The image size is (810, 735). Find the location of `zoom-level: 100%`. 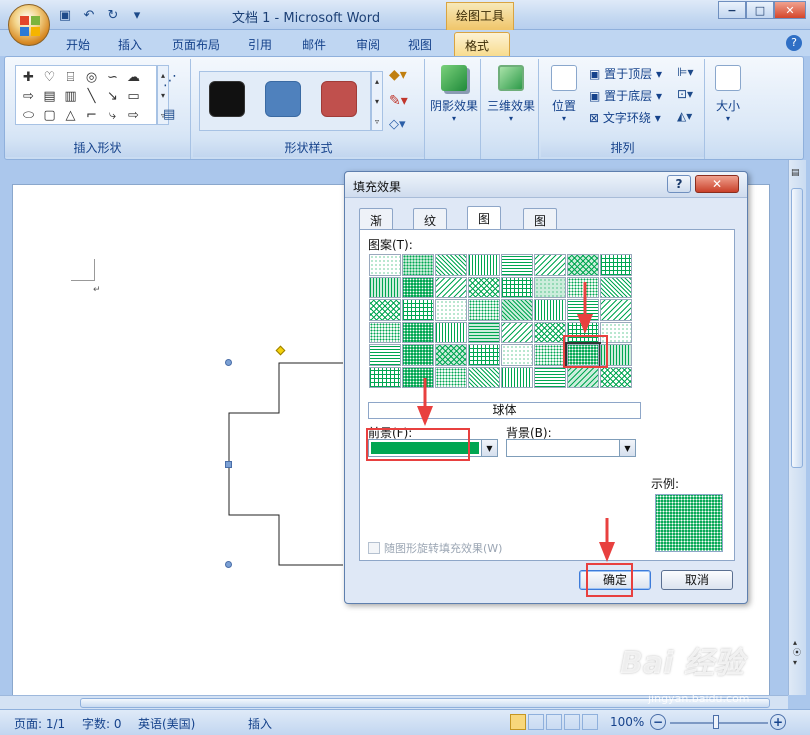

zoom-level: 100% is located at coordinates (627, 722).